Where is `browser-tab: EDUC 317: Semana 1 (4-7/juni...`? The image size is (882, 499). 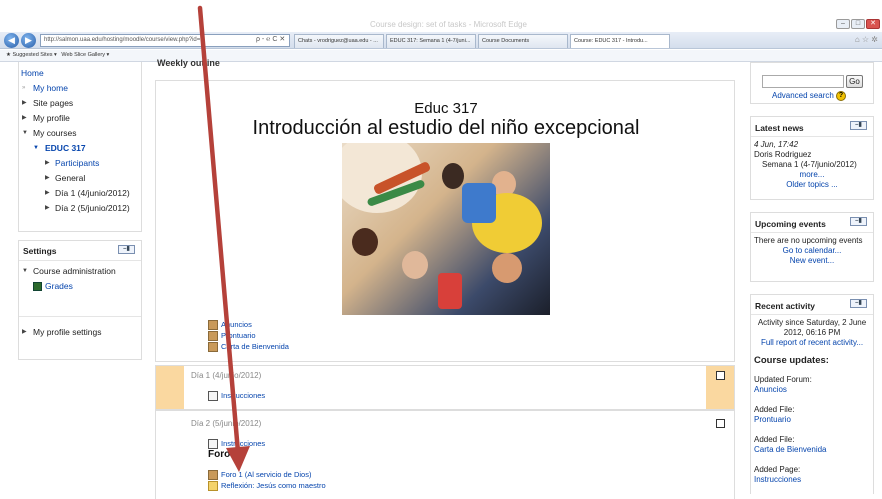 browser-tab: EDUC 317: Semana 1 (4-7/juni... is located at coordinates (431, 41).